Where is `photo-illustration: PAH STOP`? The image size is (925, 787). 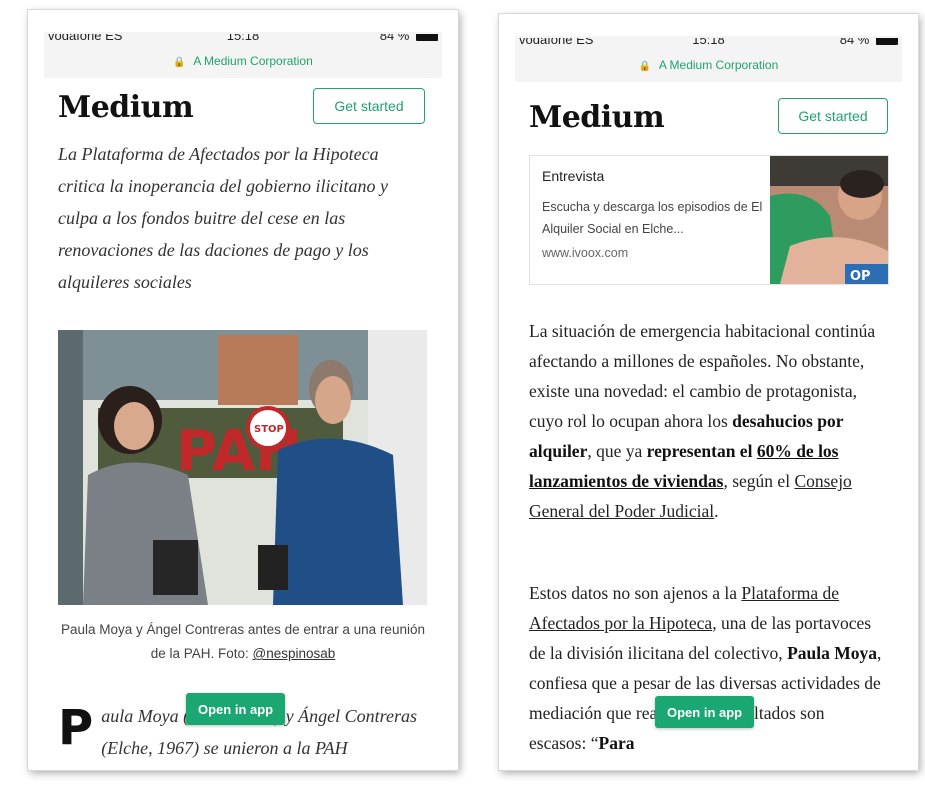
photo-illustration: PAH STOP is located at coordinates (242, 467).